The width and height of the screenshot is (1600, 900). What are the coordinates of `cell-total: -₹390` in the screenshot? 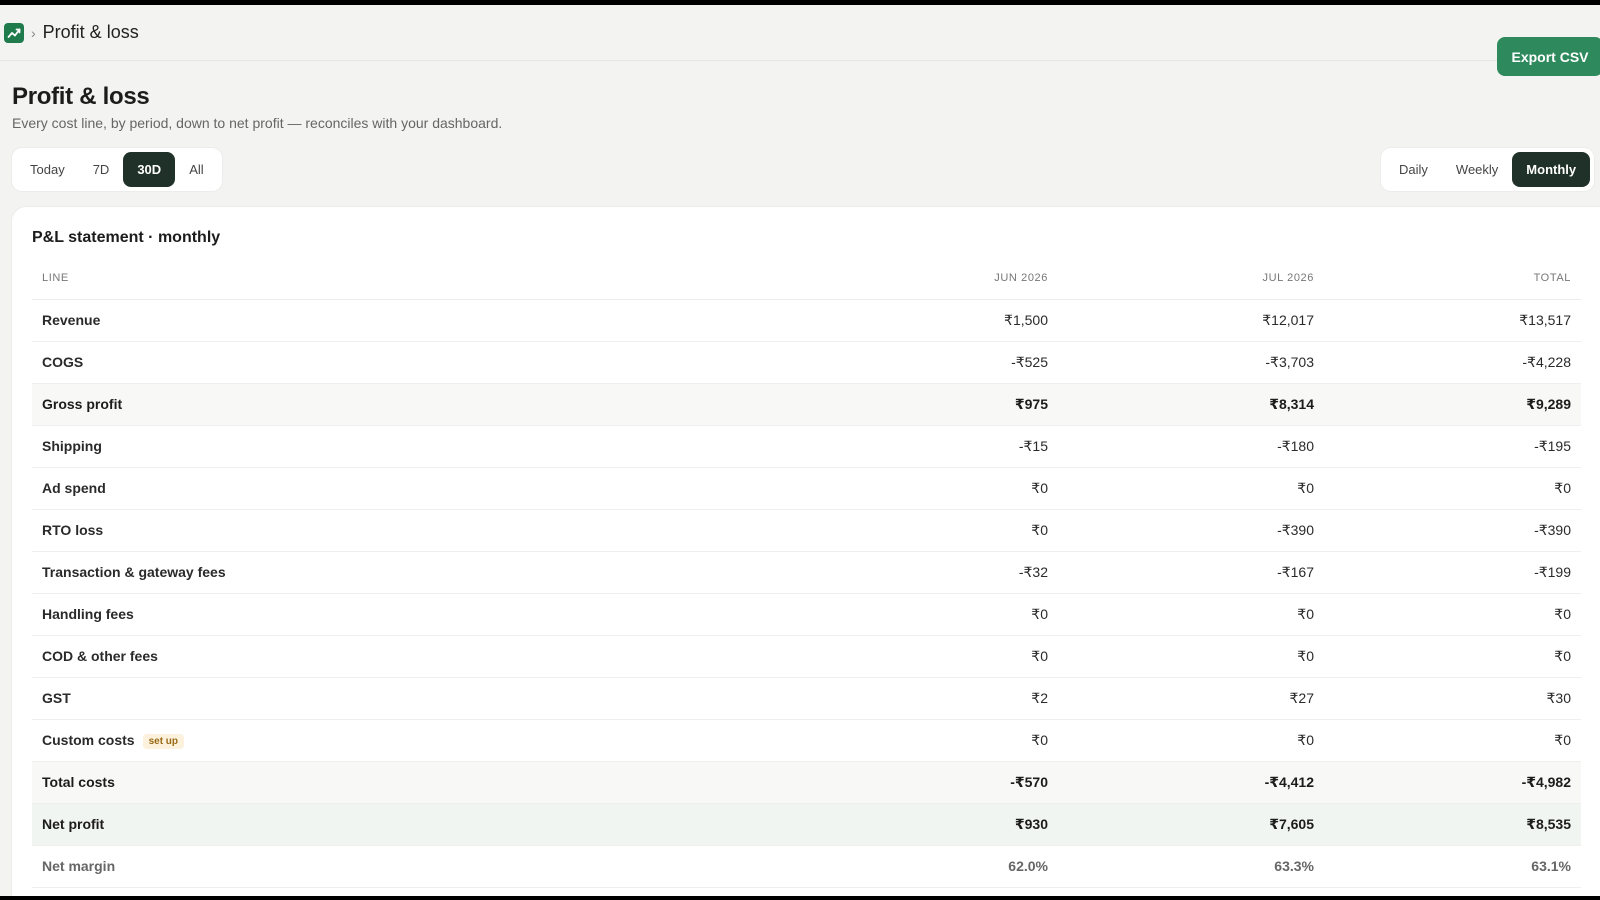 It's located at (1447, 530).